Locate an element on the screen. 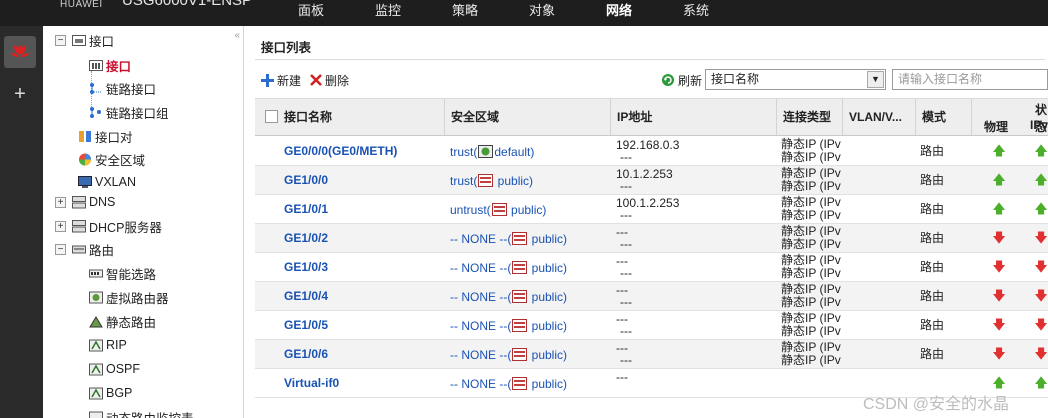  col-header-mode: 模式 is located at coordinates (944, 117).